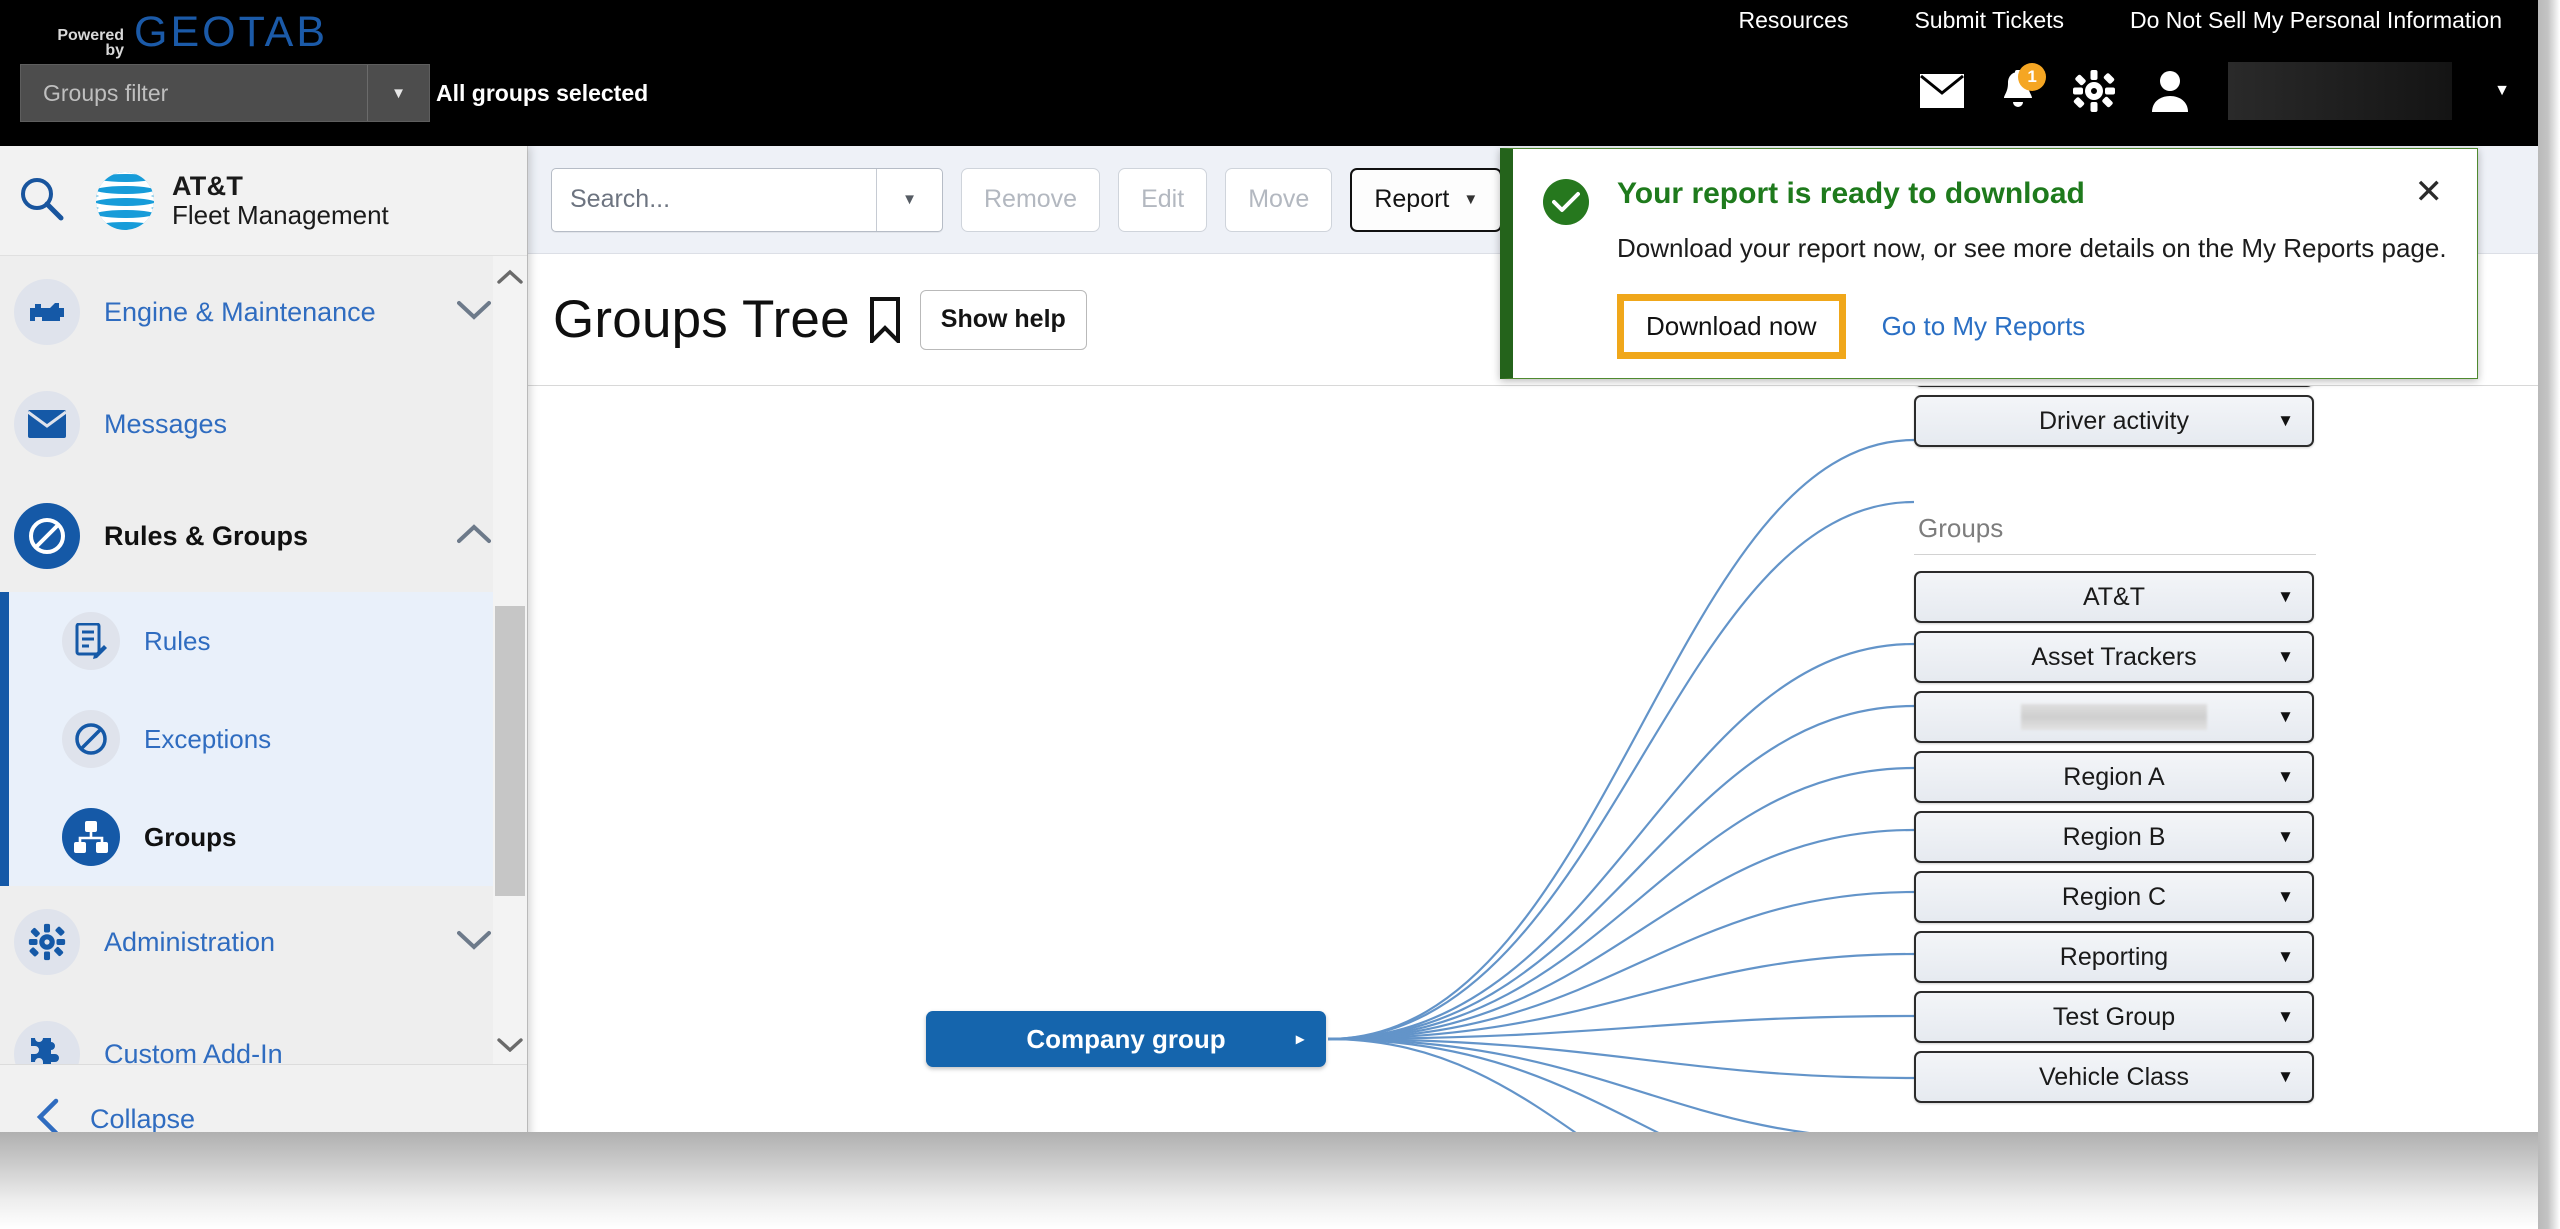  What do you see at coordinates (190, 941) in the screenshot?
I see `sidebar-item-label: Administration` at bounding box center [190, 941].